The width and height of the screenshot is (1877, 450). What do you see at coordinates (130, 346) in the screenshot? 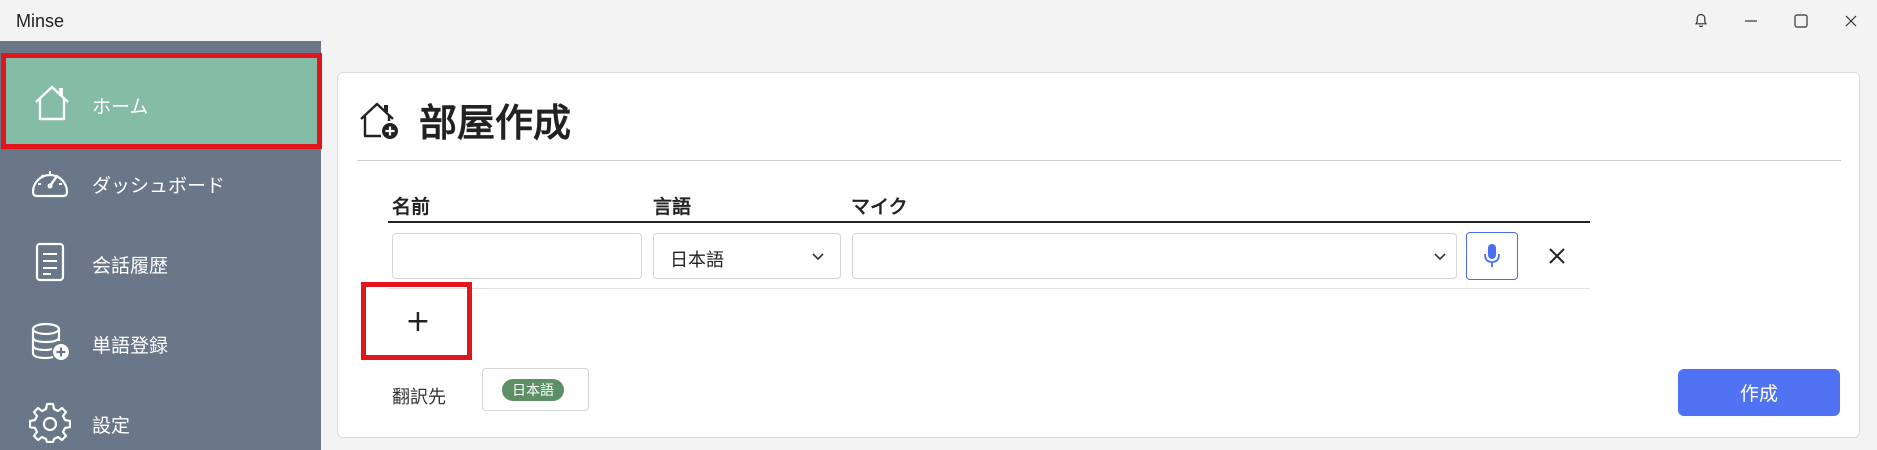
I see `sidebar-item-label: 単語登録` at bounding box center [130, 346].